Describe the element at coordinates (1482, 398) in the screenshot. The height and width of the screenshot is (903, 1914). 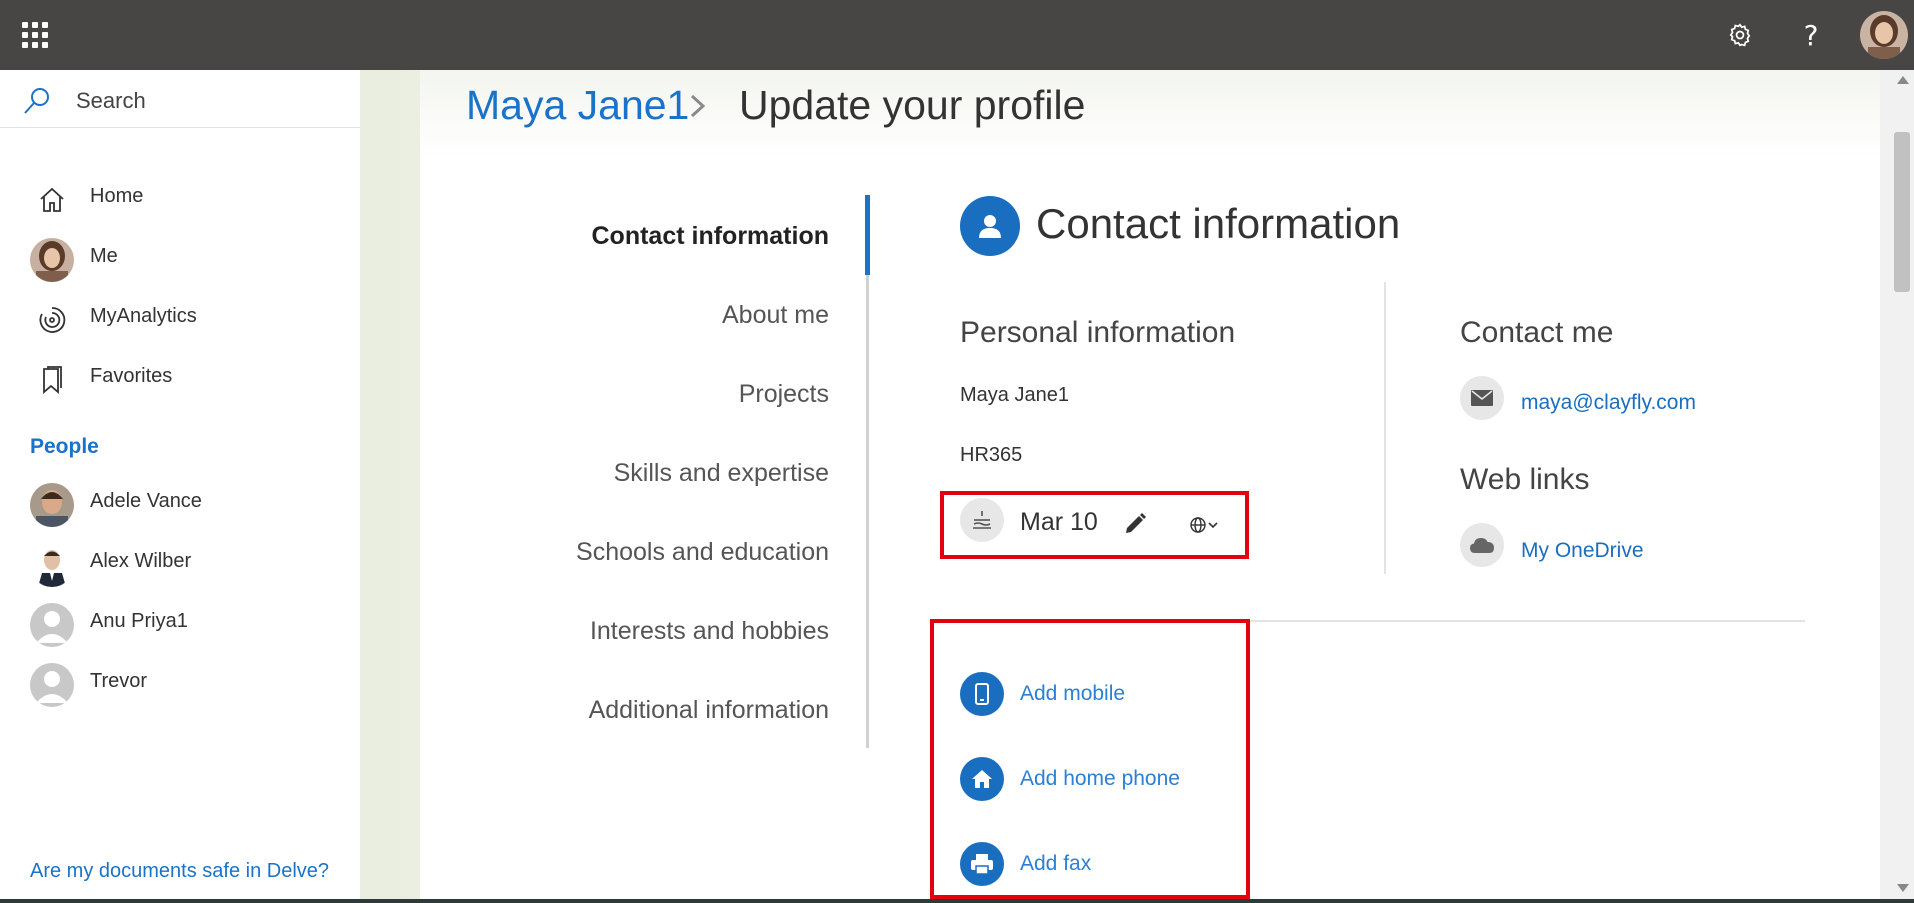
I see `mail-icon` at that location.